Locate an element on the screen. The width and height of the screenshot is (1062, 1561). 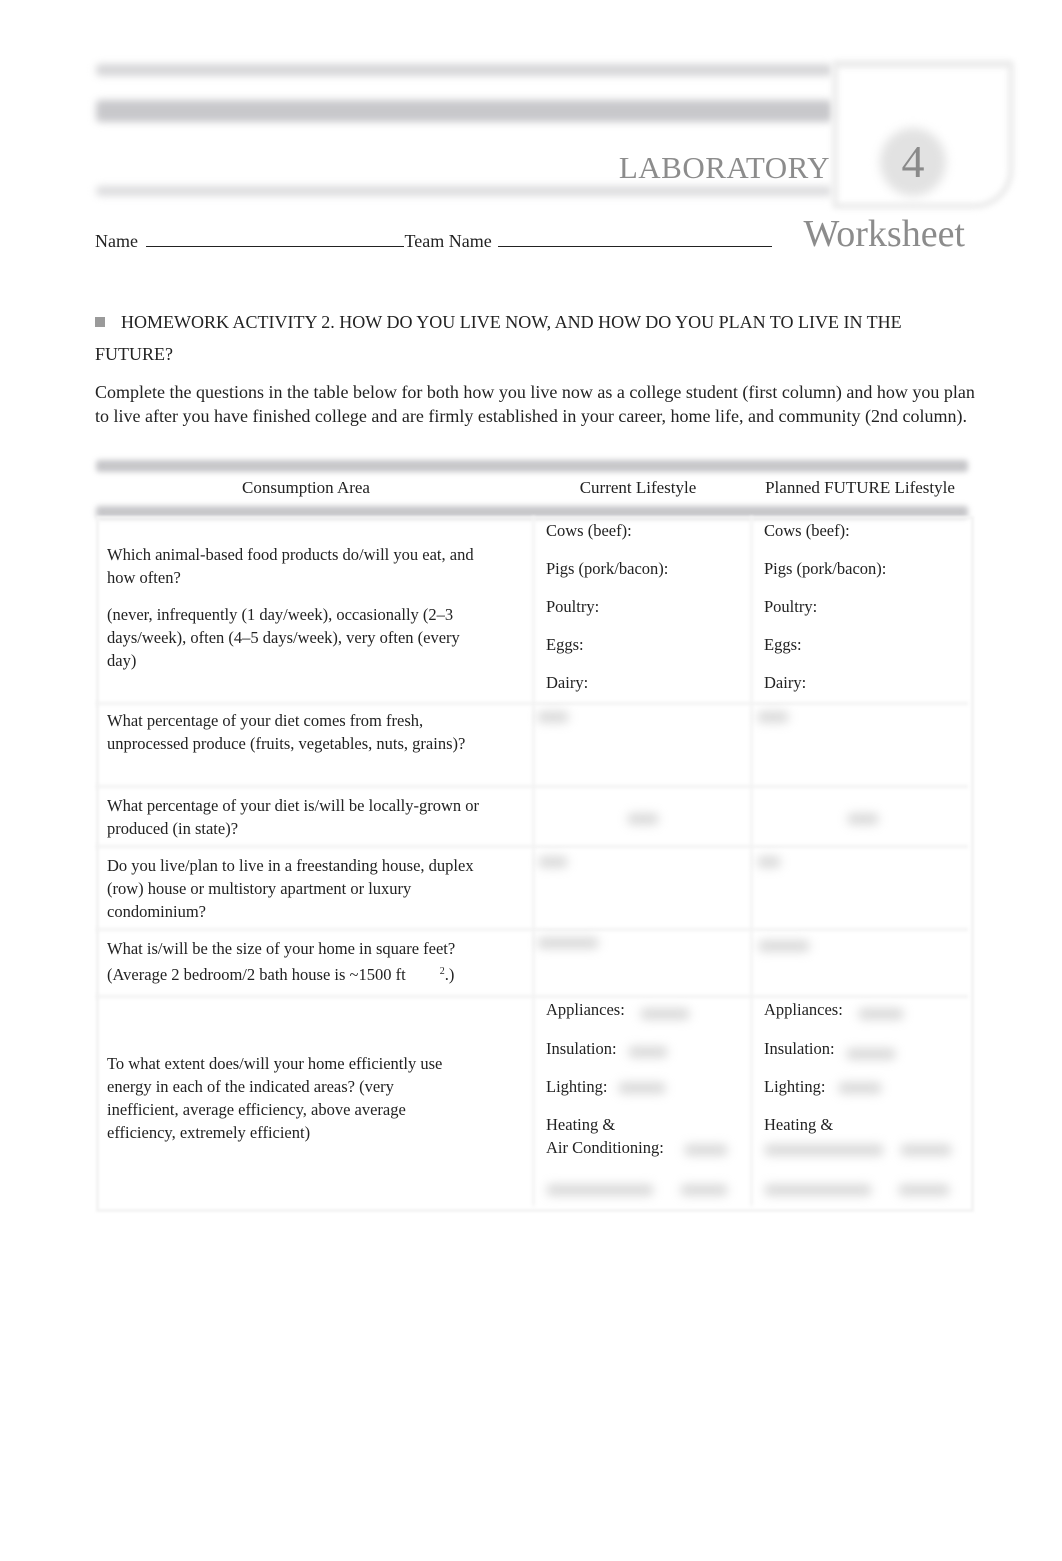
column-header-current-lifestyle: Current Lifestyle is located at coordinates (638, 487).